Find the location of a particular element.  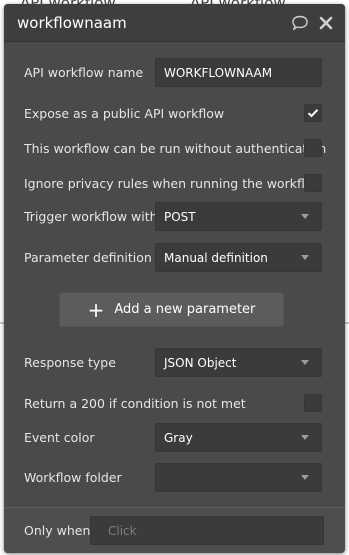

checkmark-icon is located at coordinates (313, 113).